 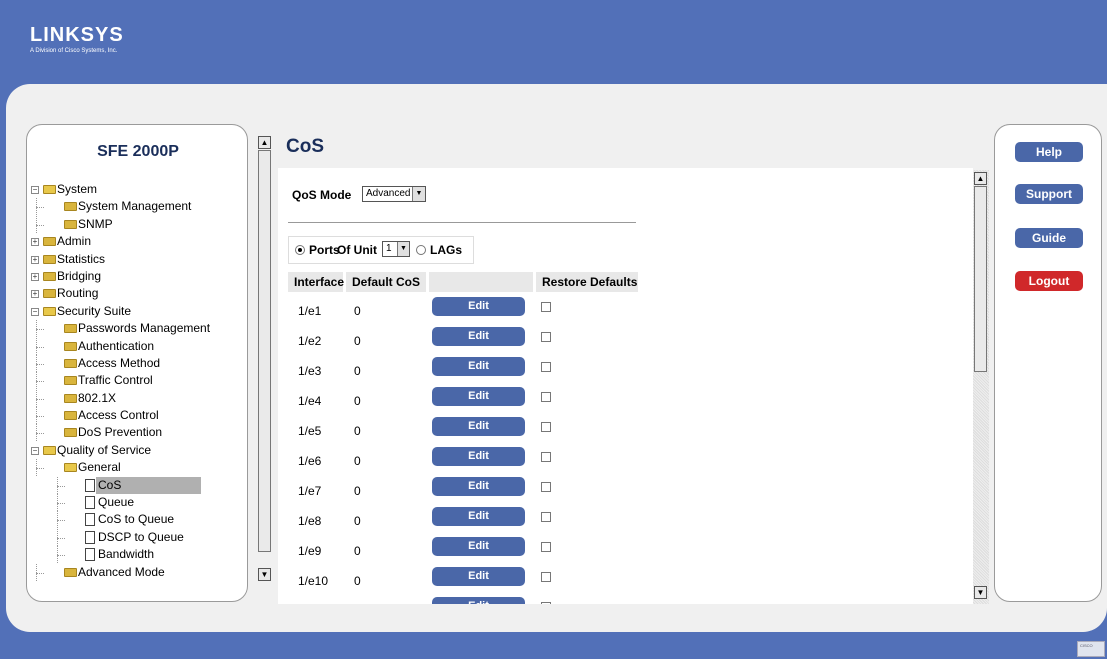 What do you see at coordinates (136, 329) in the screenshot?
I see `sidebar-item: Passwords Management` at bounding box center [136, 329].